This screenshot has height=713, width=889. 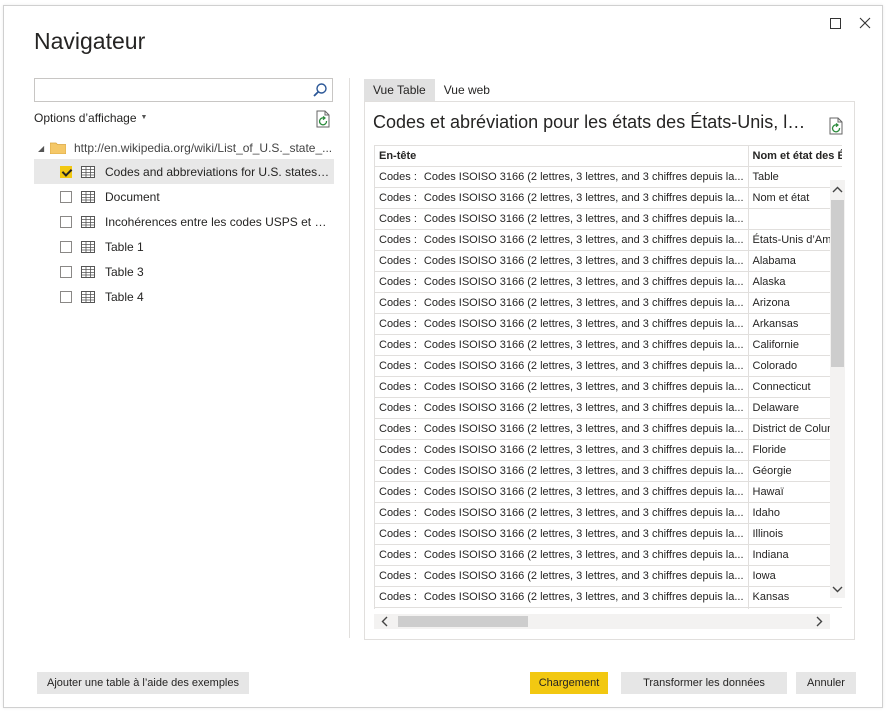 What do you see at coordinates (794, 597) in the screenshot?
I see `table-cell: Kansas` at bounding box center [794, 597].